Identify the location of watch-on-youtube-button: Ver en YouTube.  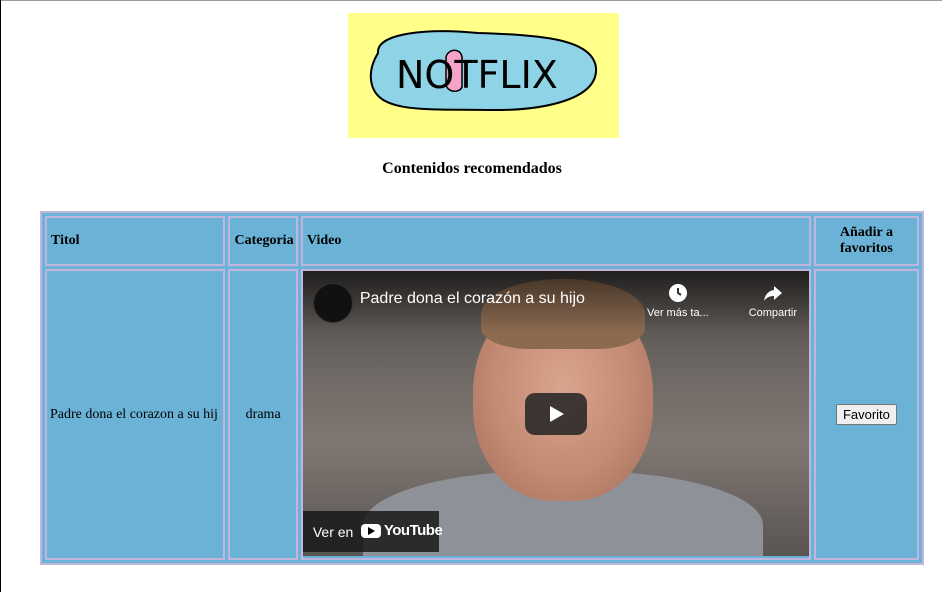
(372, 531).